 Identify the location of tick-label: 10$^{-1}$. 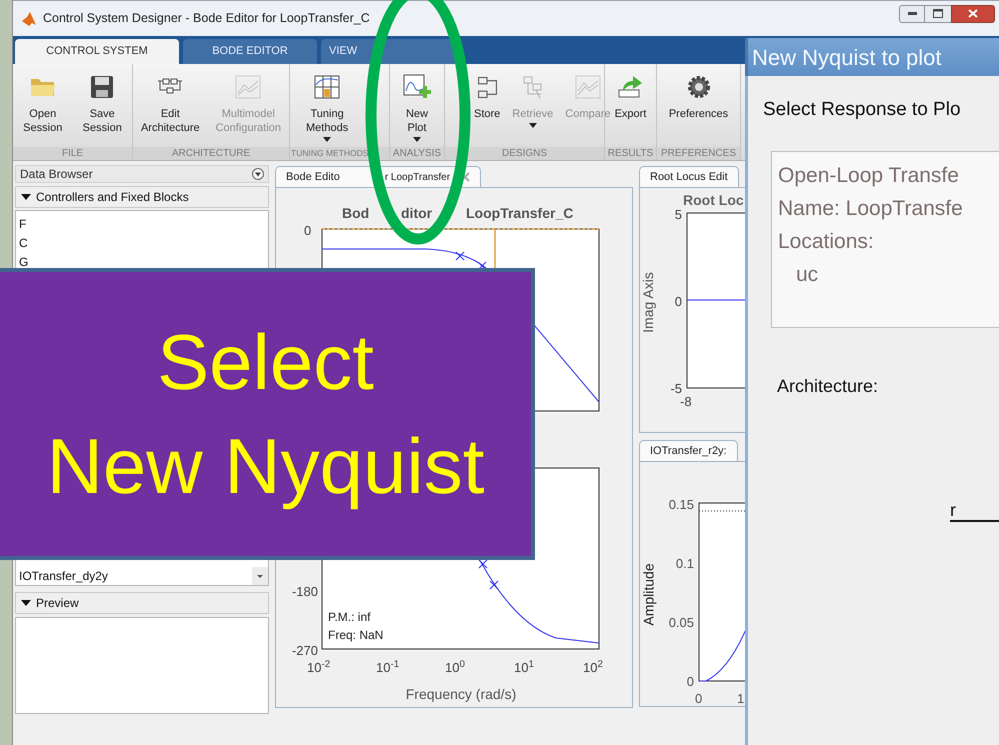
(388, 667).